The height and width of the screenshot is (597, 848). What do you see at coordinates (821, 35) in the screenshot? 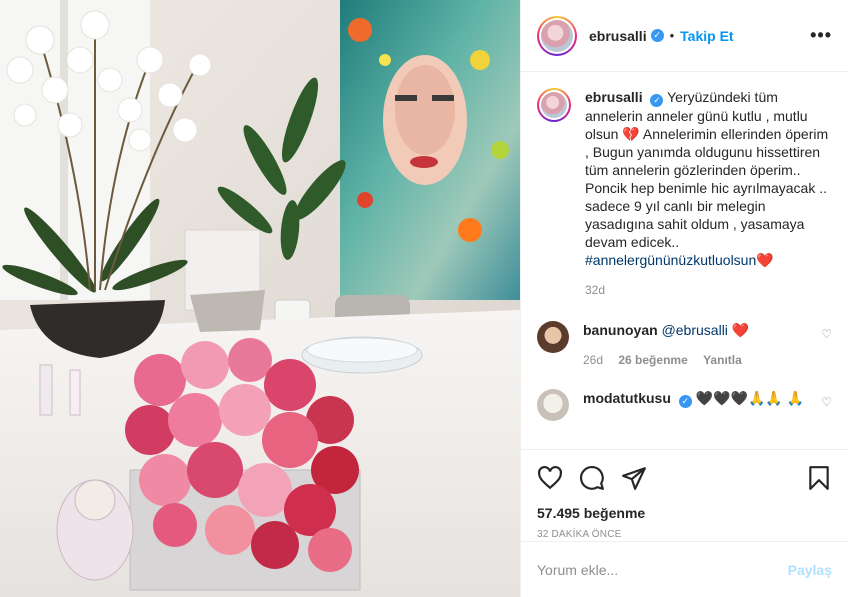
I see `more-options-icon: •••` at bounding box center [821, 35].